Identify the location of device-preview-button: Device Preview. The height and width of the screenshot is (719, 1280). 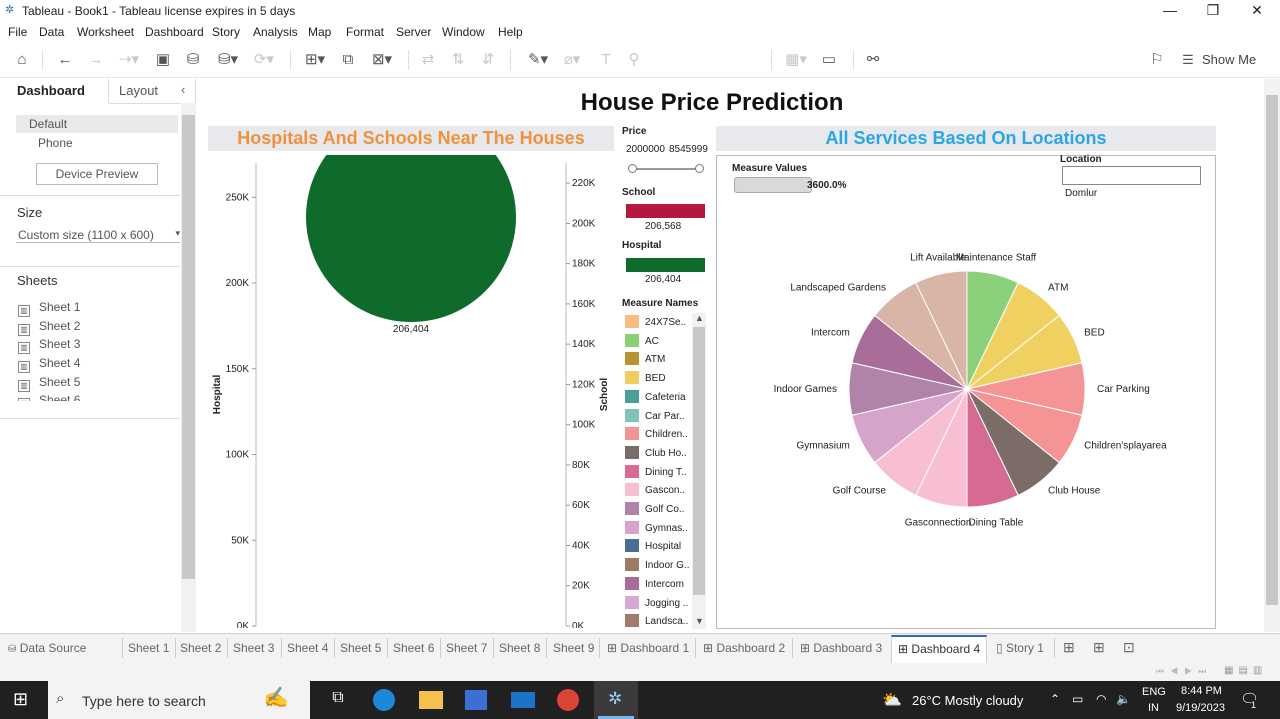
(97, 174).